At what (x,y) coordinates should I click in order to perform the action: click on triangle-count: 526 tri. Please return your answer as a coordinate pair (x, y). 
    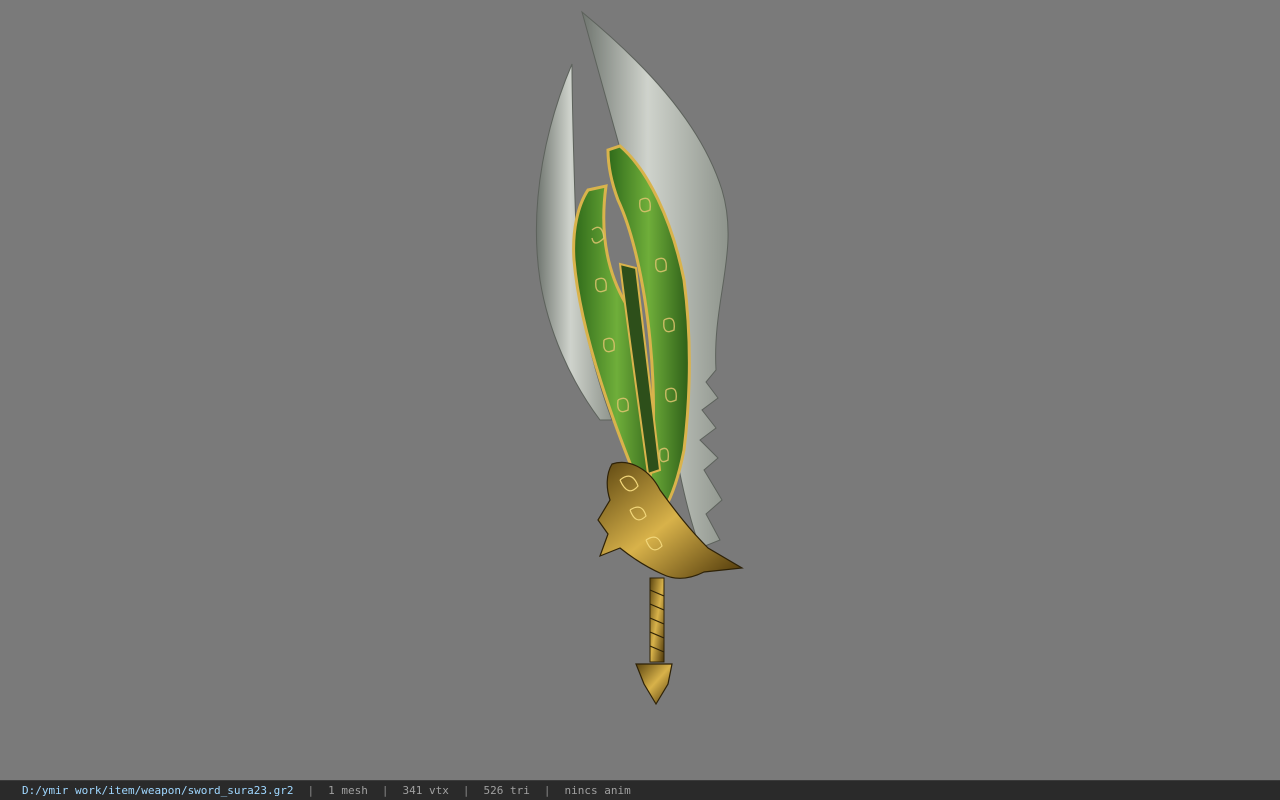
    Looking at the image, I should click on (506, 790).